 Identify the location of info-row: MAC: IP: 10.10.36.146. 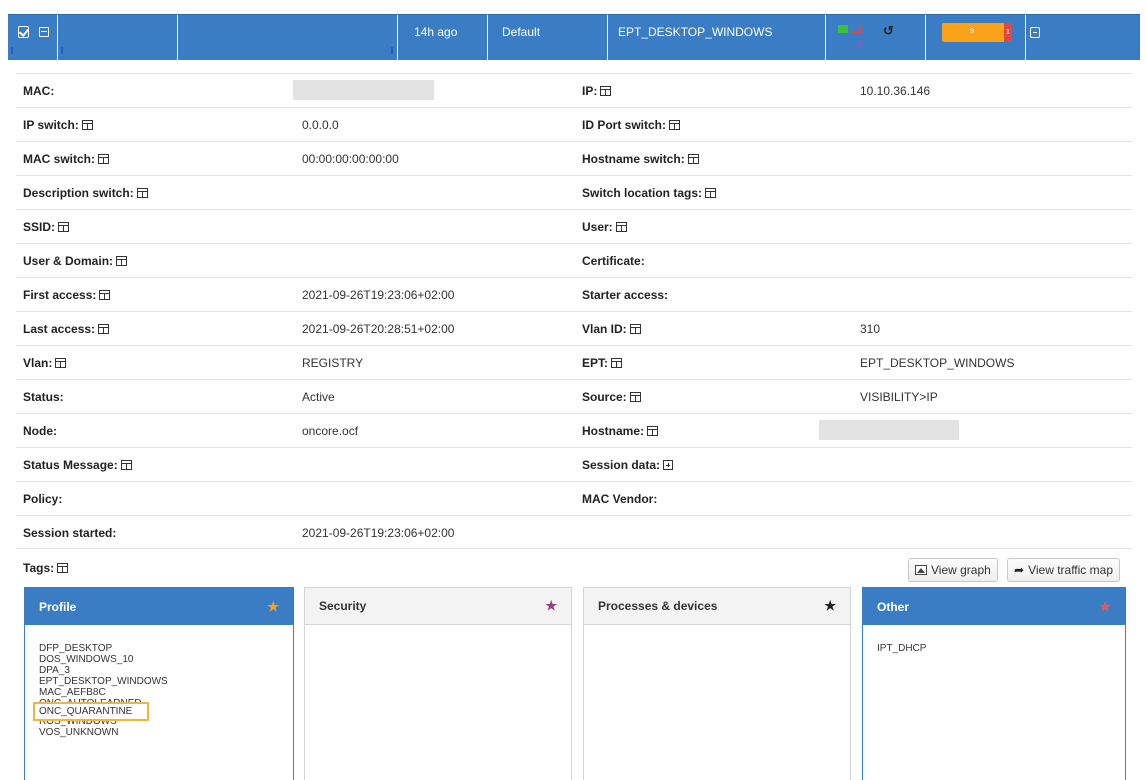
(574, 90).